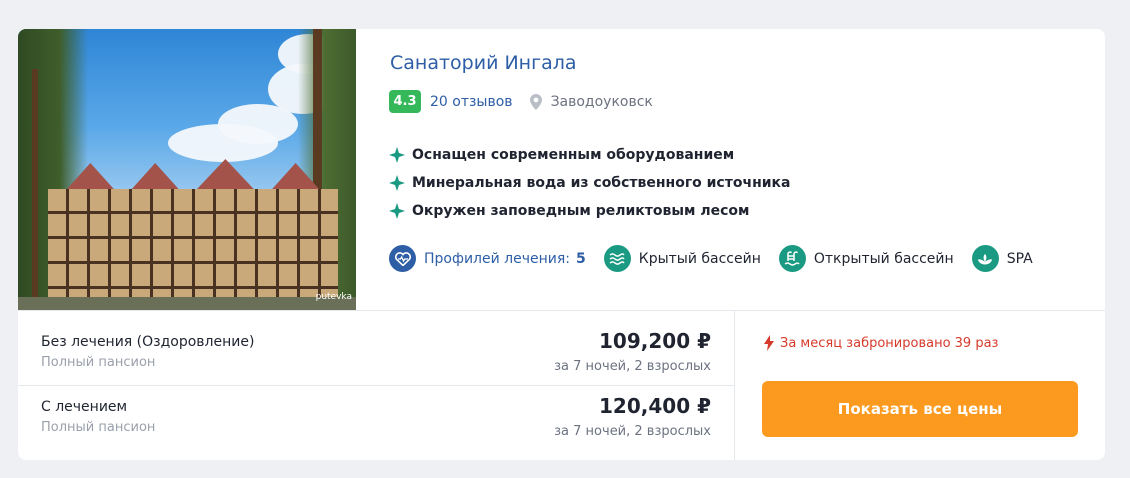  I want to click on reviews-link: 20 отзывов, so click(471, 102).